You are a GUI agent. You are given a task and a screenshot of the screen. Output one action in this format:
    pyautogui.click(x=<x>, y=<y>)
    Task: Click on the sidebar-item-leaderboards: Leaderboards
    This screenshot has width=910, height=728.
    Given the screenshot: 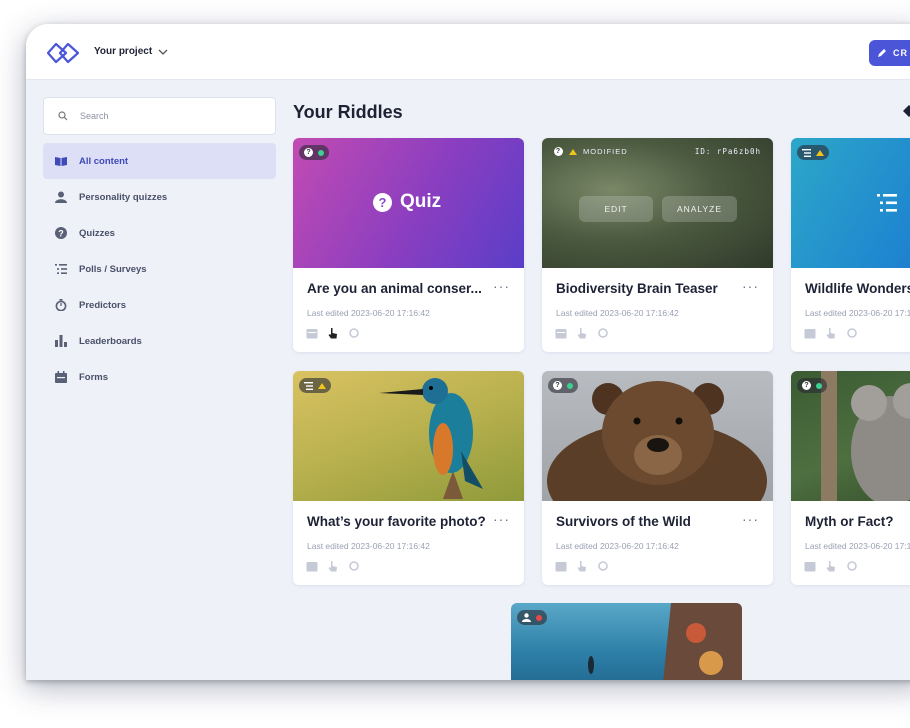 What is the action you would take?
    pyautogui.click(x=159, y=341)
    